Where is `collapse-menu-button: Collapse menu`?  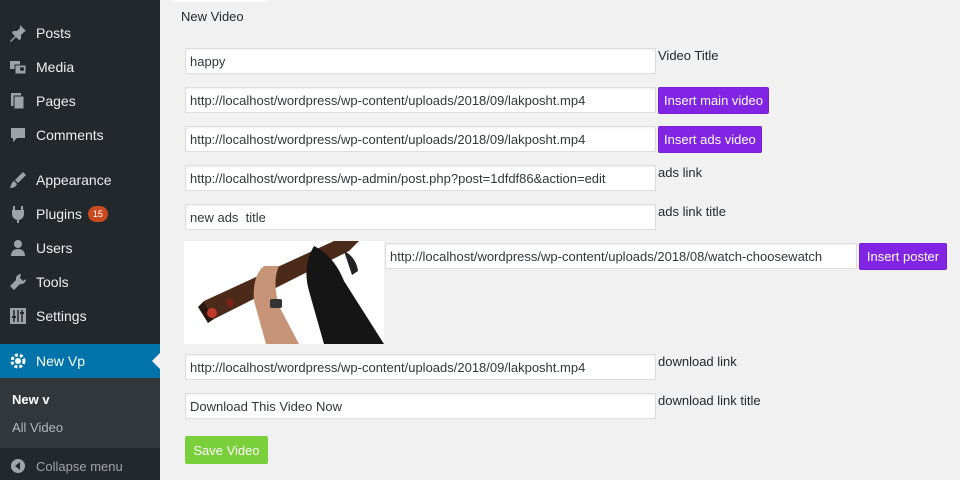 collapse-menu-button: Collapse menu is located at coordinates (80, 466).